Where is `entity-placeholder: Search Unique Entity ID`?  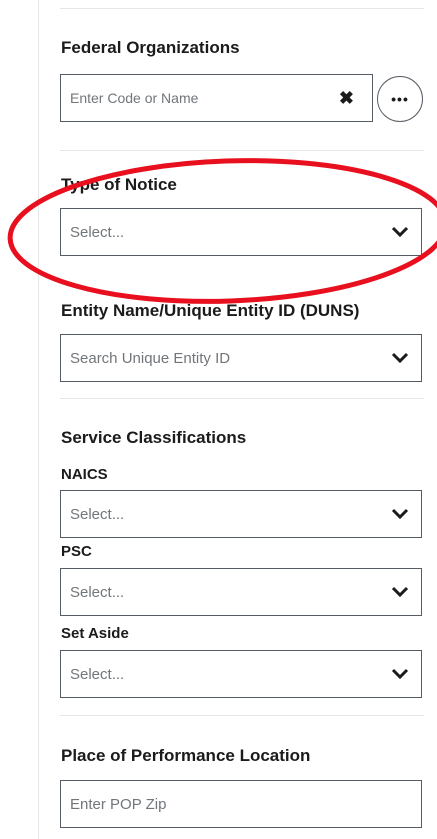
entity-placeholder: Search Unique Entity ID is located at coordinates (150, 358).